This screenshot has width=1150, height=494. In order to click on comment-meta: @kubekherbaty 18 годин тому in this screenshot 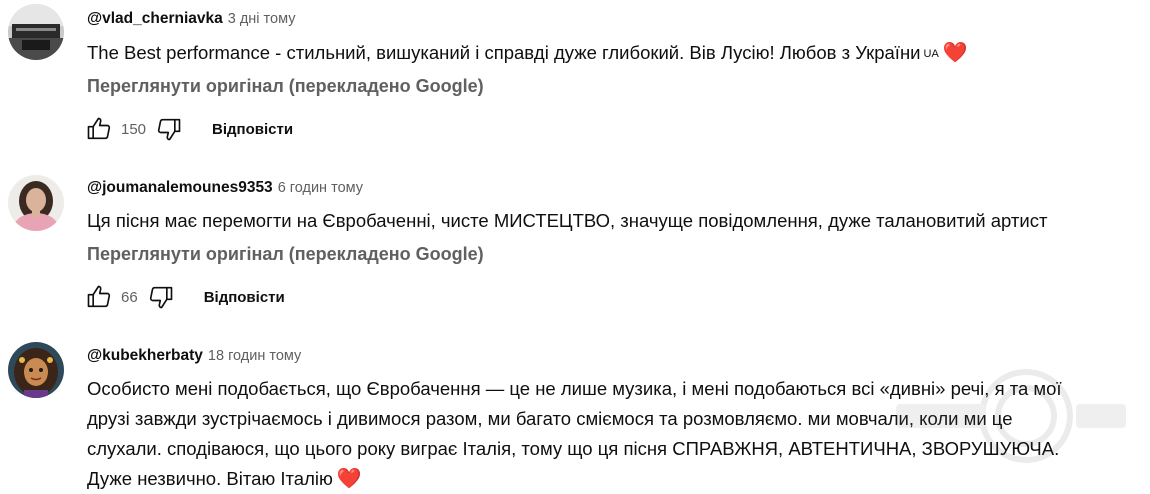, I will do `click(194, 356)`.